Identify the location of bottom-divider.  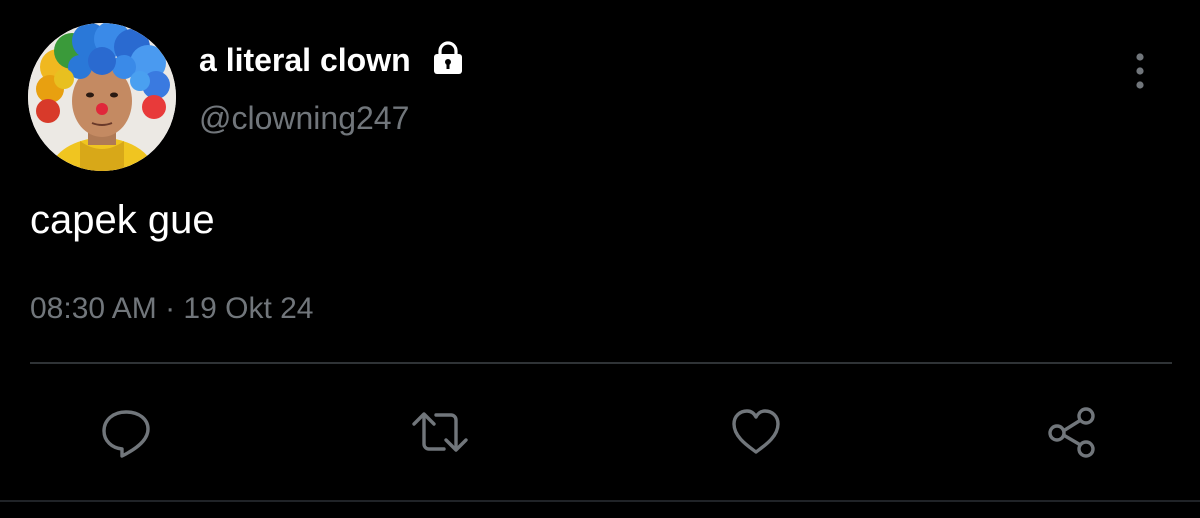
(600, 501).